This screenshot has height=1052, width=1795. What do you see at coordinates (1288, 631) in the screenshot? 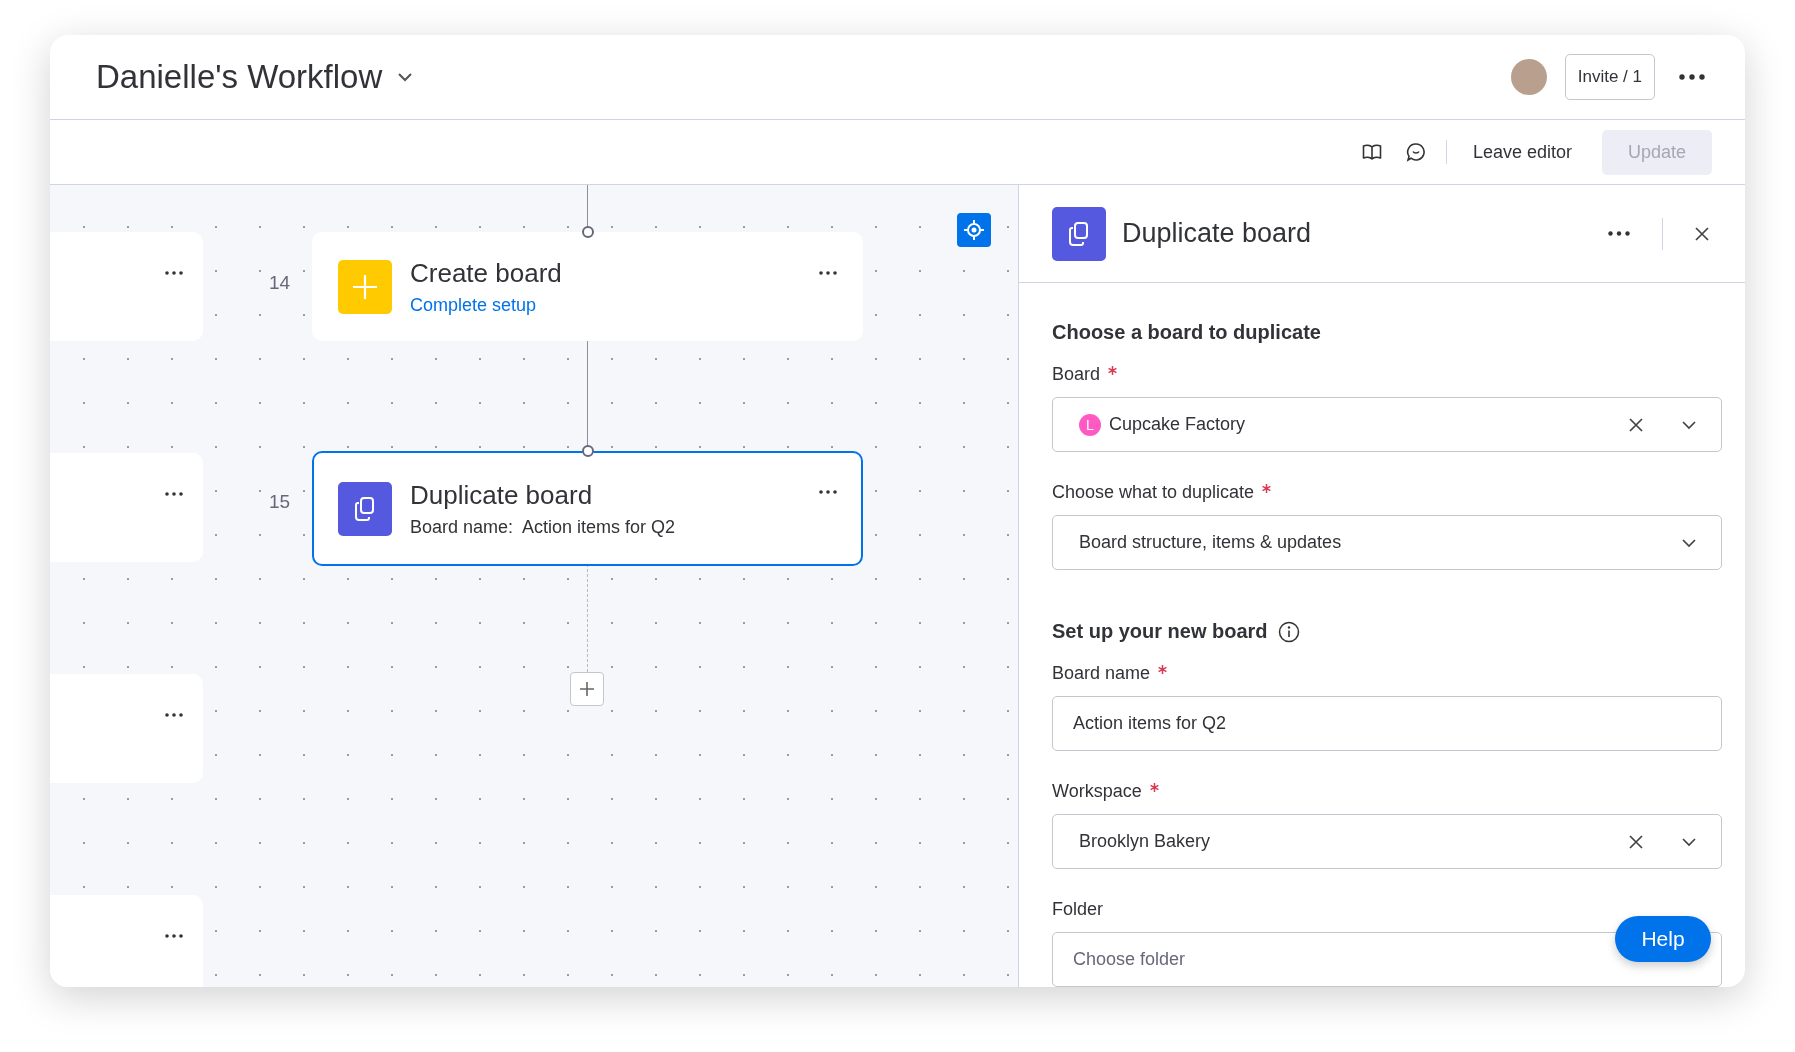
I see `info-icon` at bounding box center [1288, 631].